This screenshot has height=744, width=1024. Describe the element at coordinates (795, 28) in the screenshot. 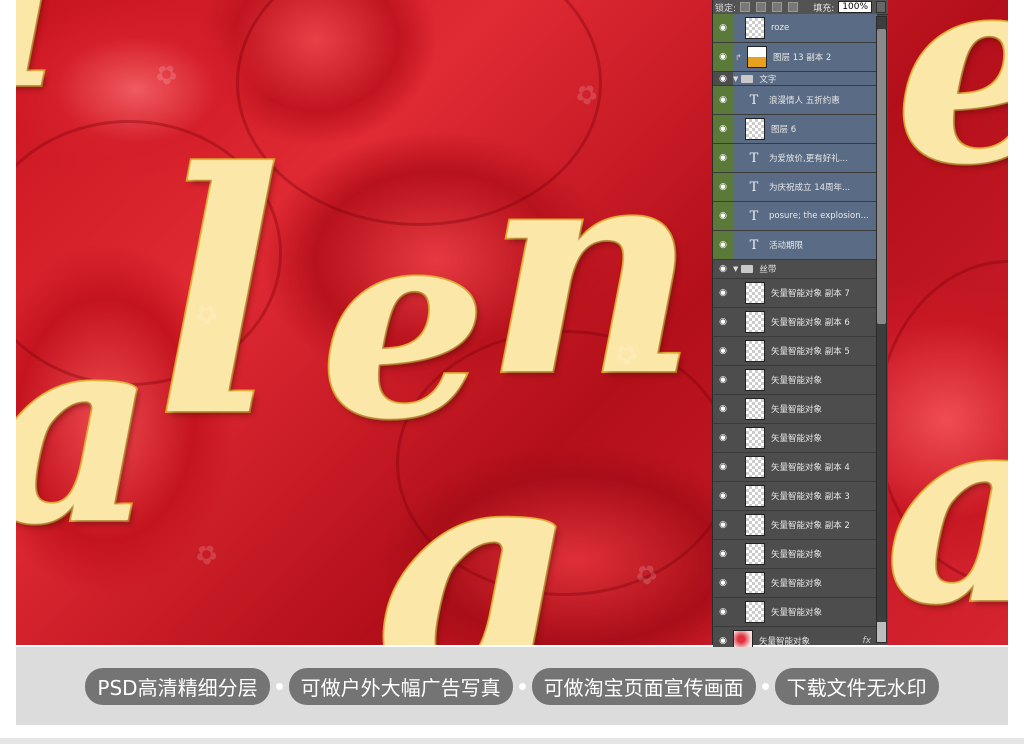

I see `layer-row: ◉ roze` at that location.